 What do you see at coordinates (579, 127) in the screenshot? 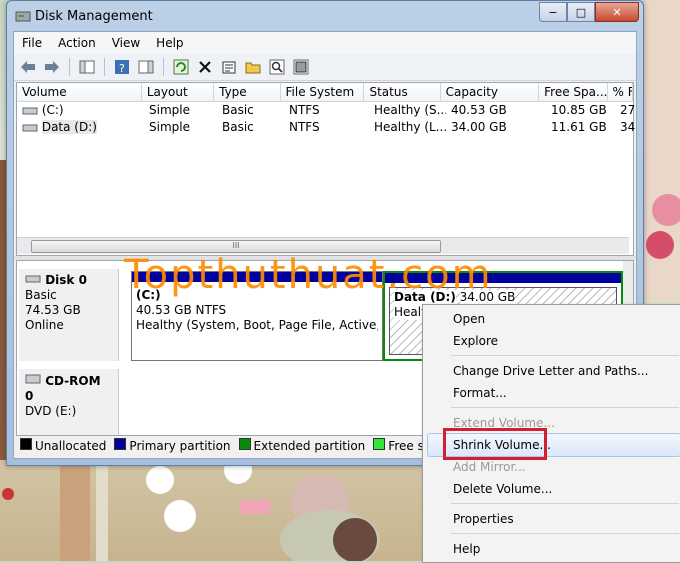
I see `free-space-cell: 11.61 GB` at bounding box center [579, 127].